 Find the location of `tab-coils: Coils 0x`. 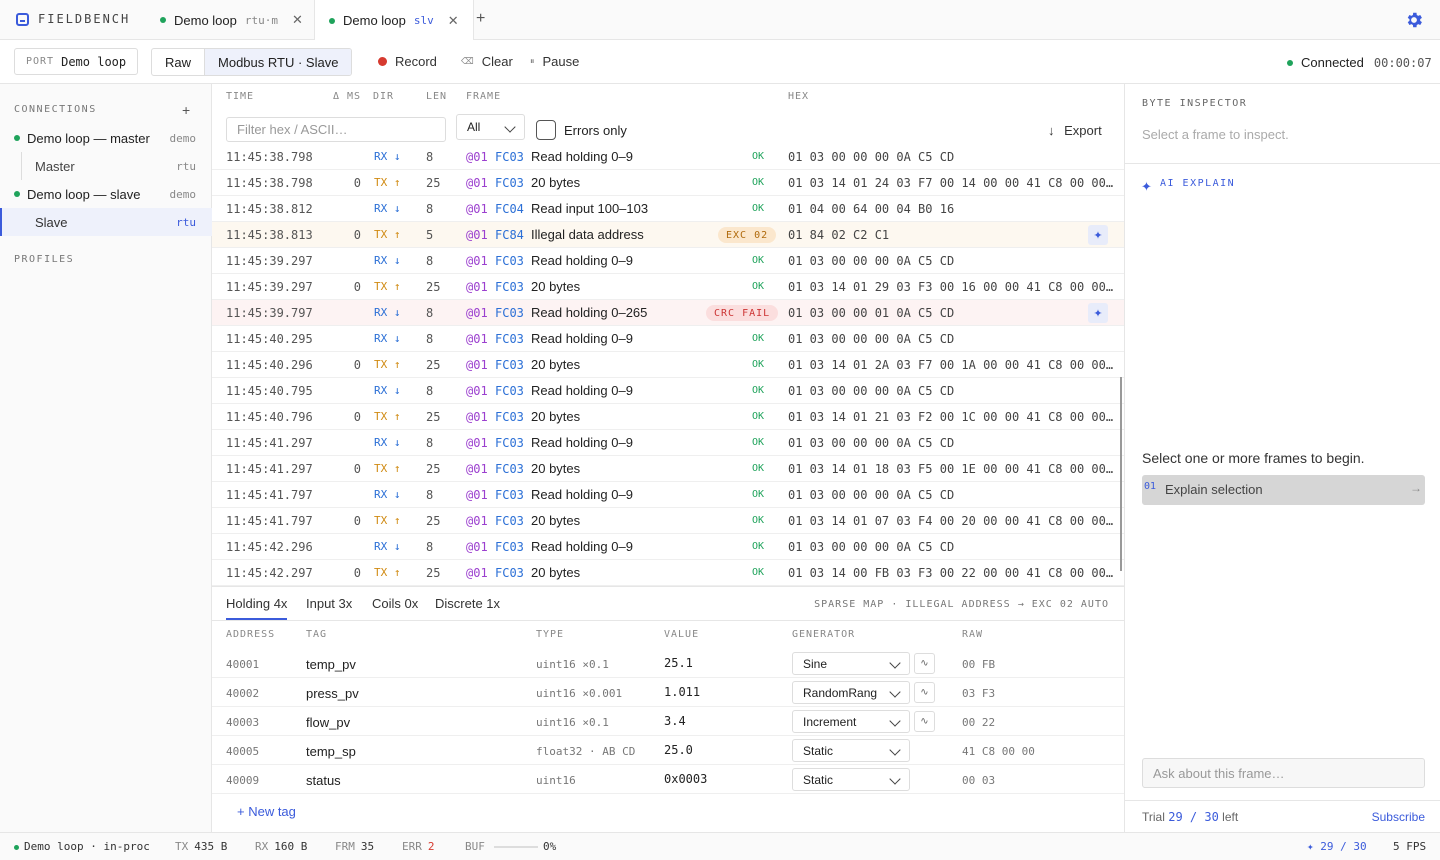

tab-coils: Coils 0x is located at coordinates (395, 603).